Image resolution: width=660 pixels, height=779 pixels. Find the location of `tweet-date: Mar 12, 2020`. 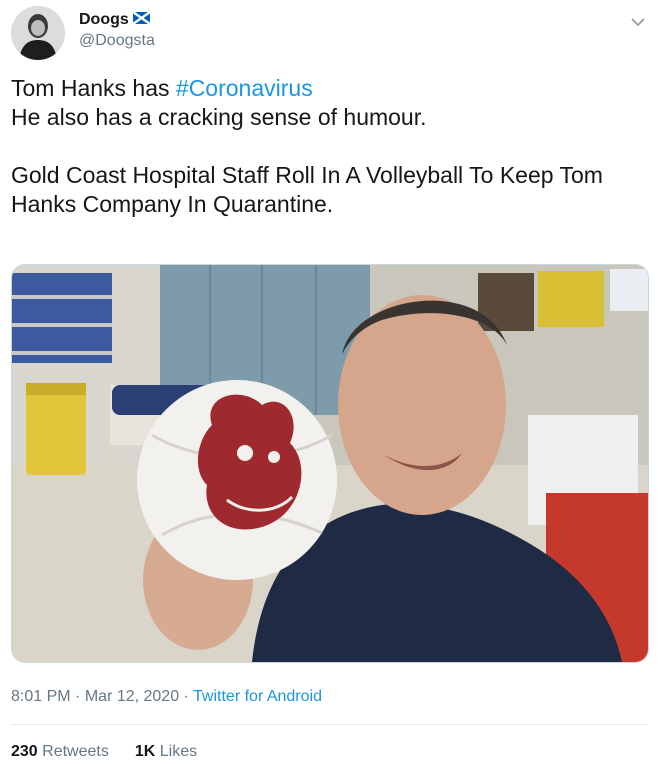

tweet-date: Mar 12, 2020 is located at coordinates (132, 696).